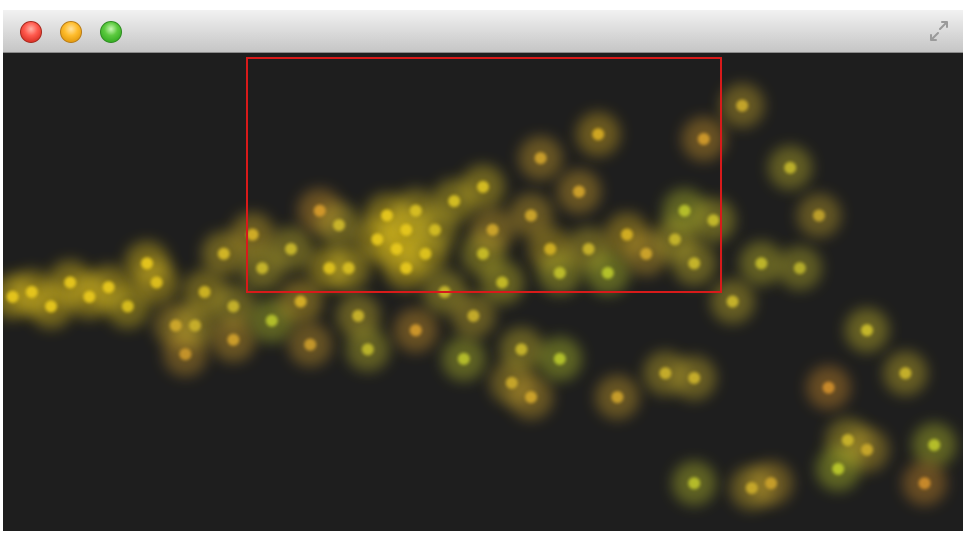 The height and width of the screenshot is (534, 965). Describe the element at coordinates (71, 32) in the screenshot. I see `minimize-button` at that location.